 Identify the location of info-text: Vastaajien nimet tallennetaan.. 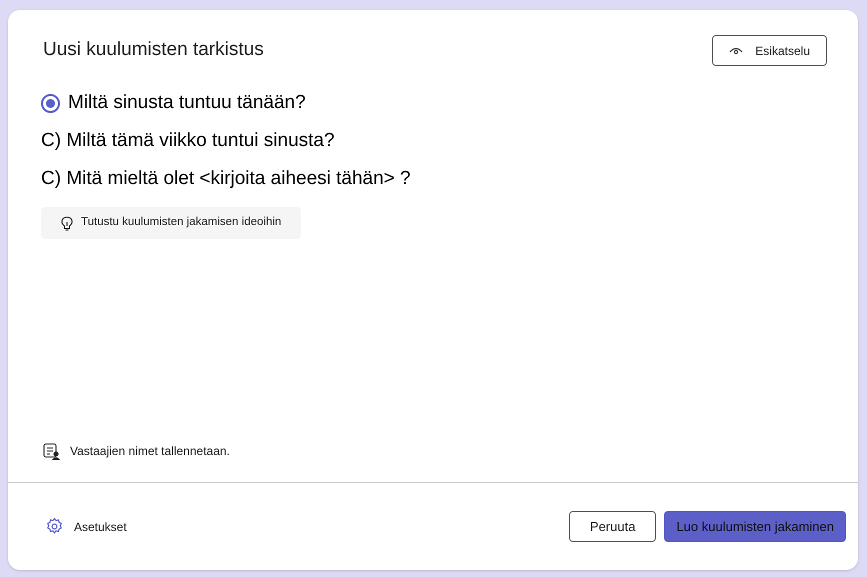
(150, 451).